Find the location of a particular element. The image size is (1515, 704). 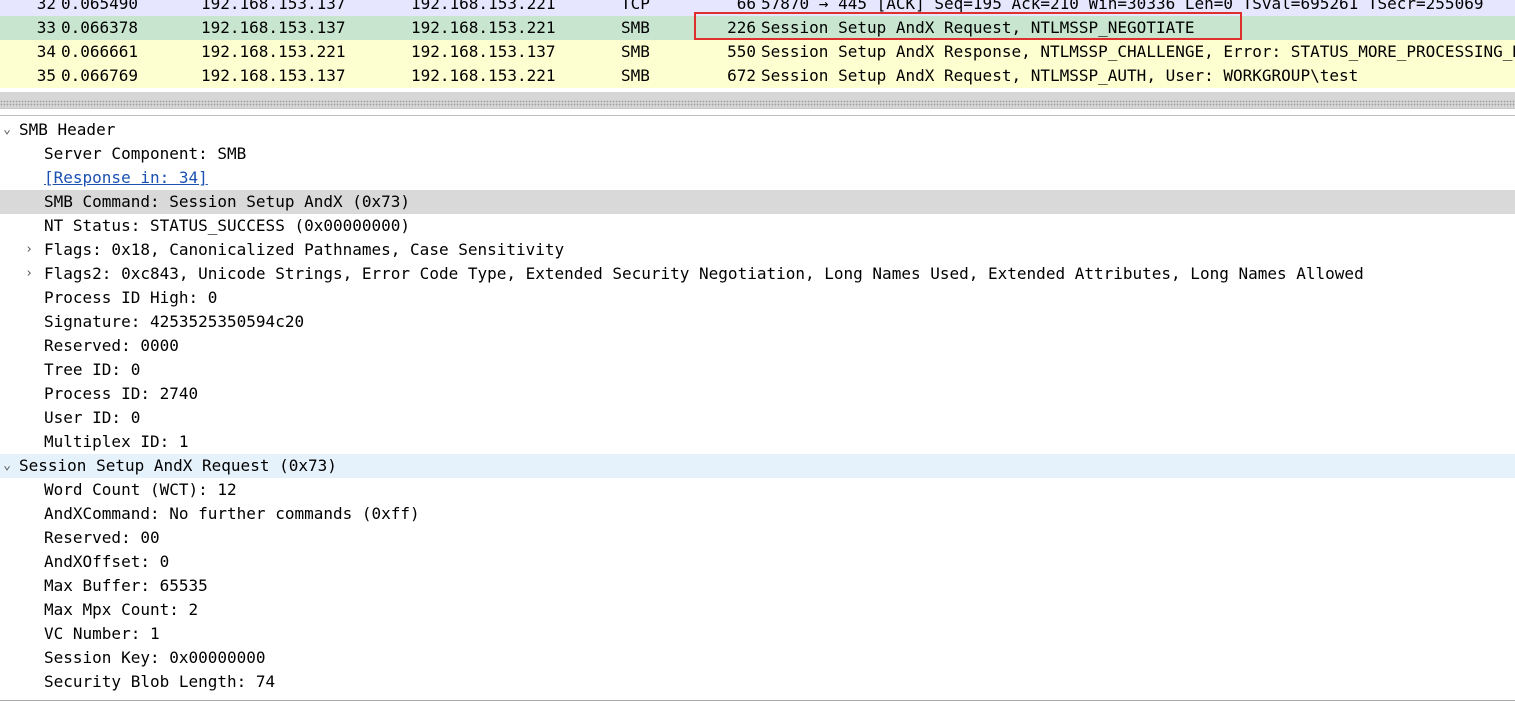

tree-field: Tree ID: 0 is located at coordinates (757, 370).